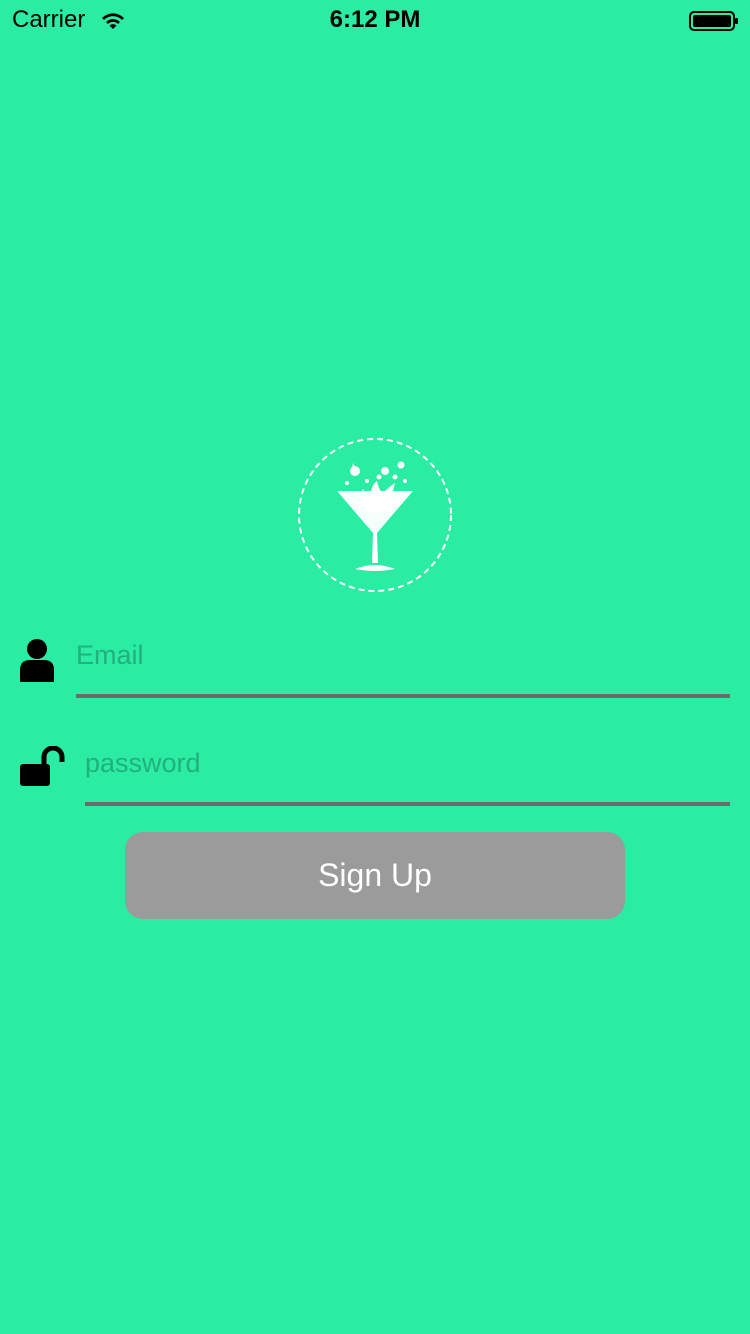  Describe the element at coordinates (42, 766) in the screenshot. I see `unlock-icon` at that location.